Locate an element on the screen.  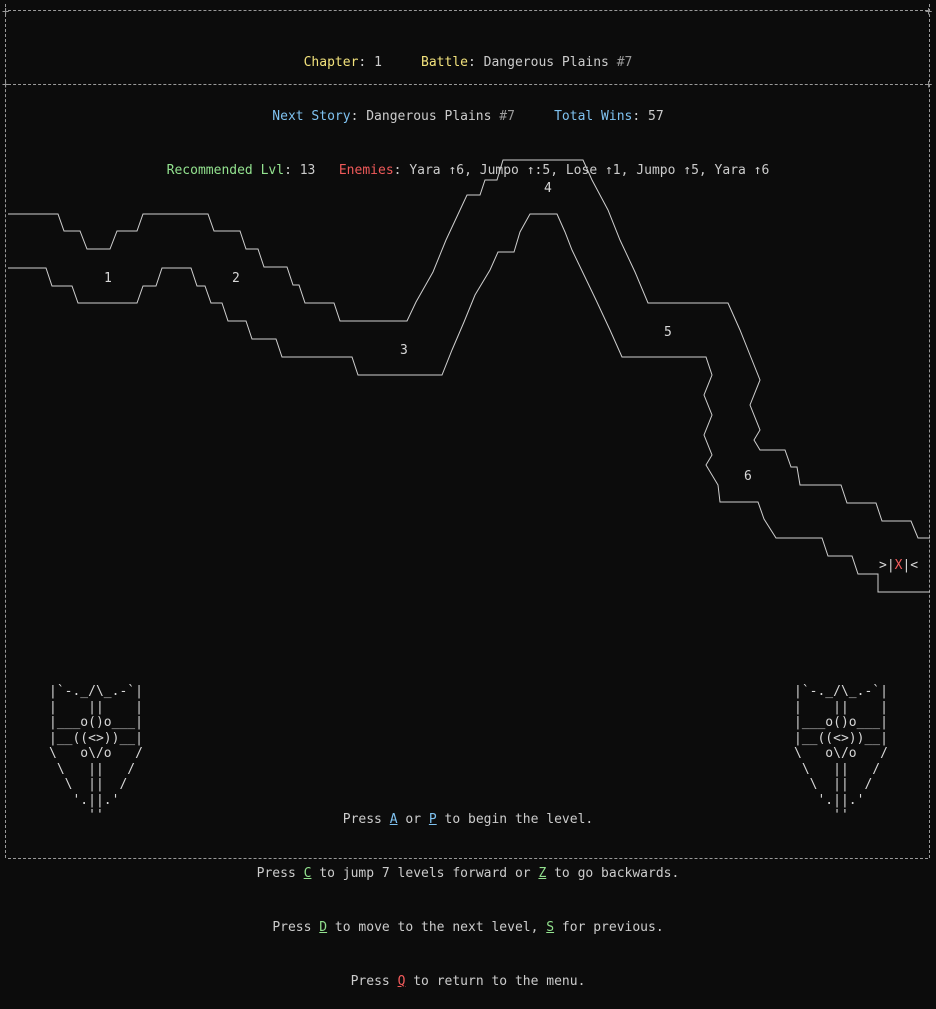
level-marker-5: 5 is located at coordinates (668, 332).